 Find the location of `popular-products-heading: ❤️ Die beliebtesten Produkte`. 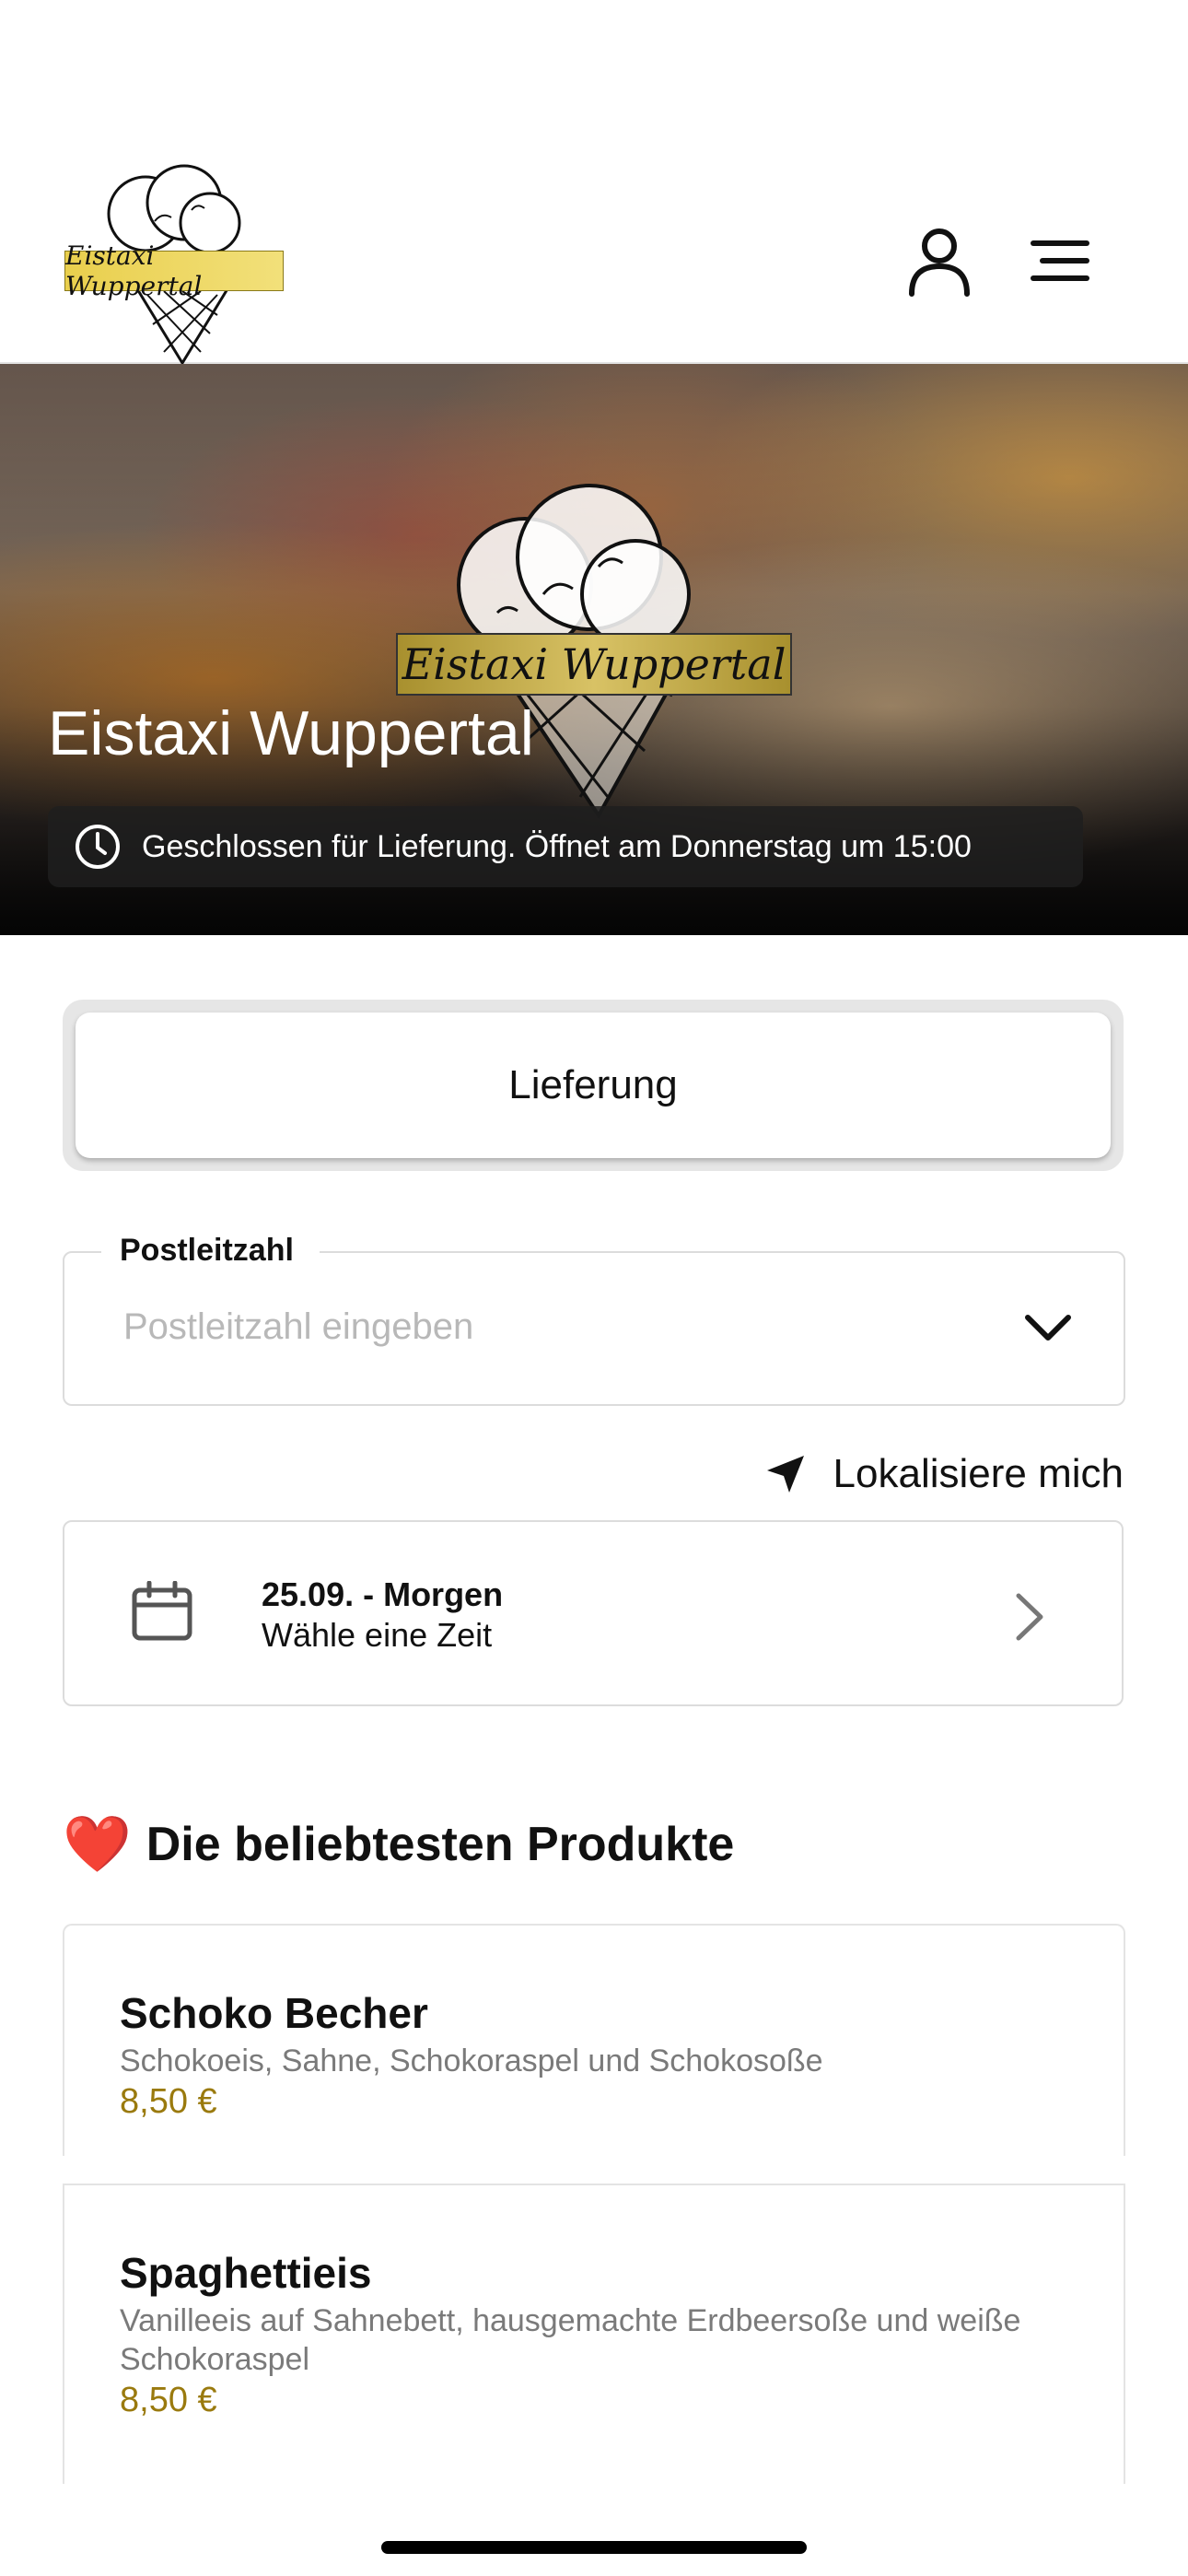

popular-products-heading: ❤️ Die beliebtesten Produkte is located at coordinates (398, 1844).